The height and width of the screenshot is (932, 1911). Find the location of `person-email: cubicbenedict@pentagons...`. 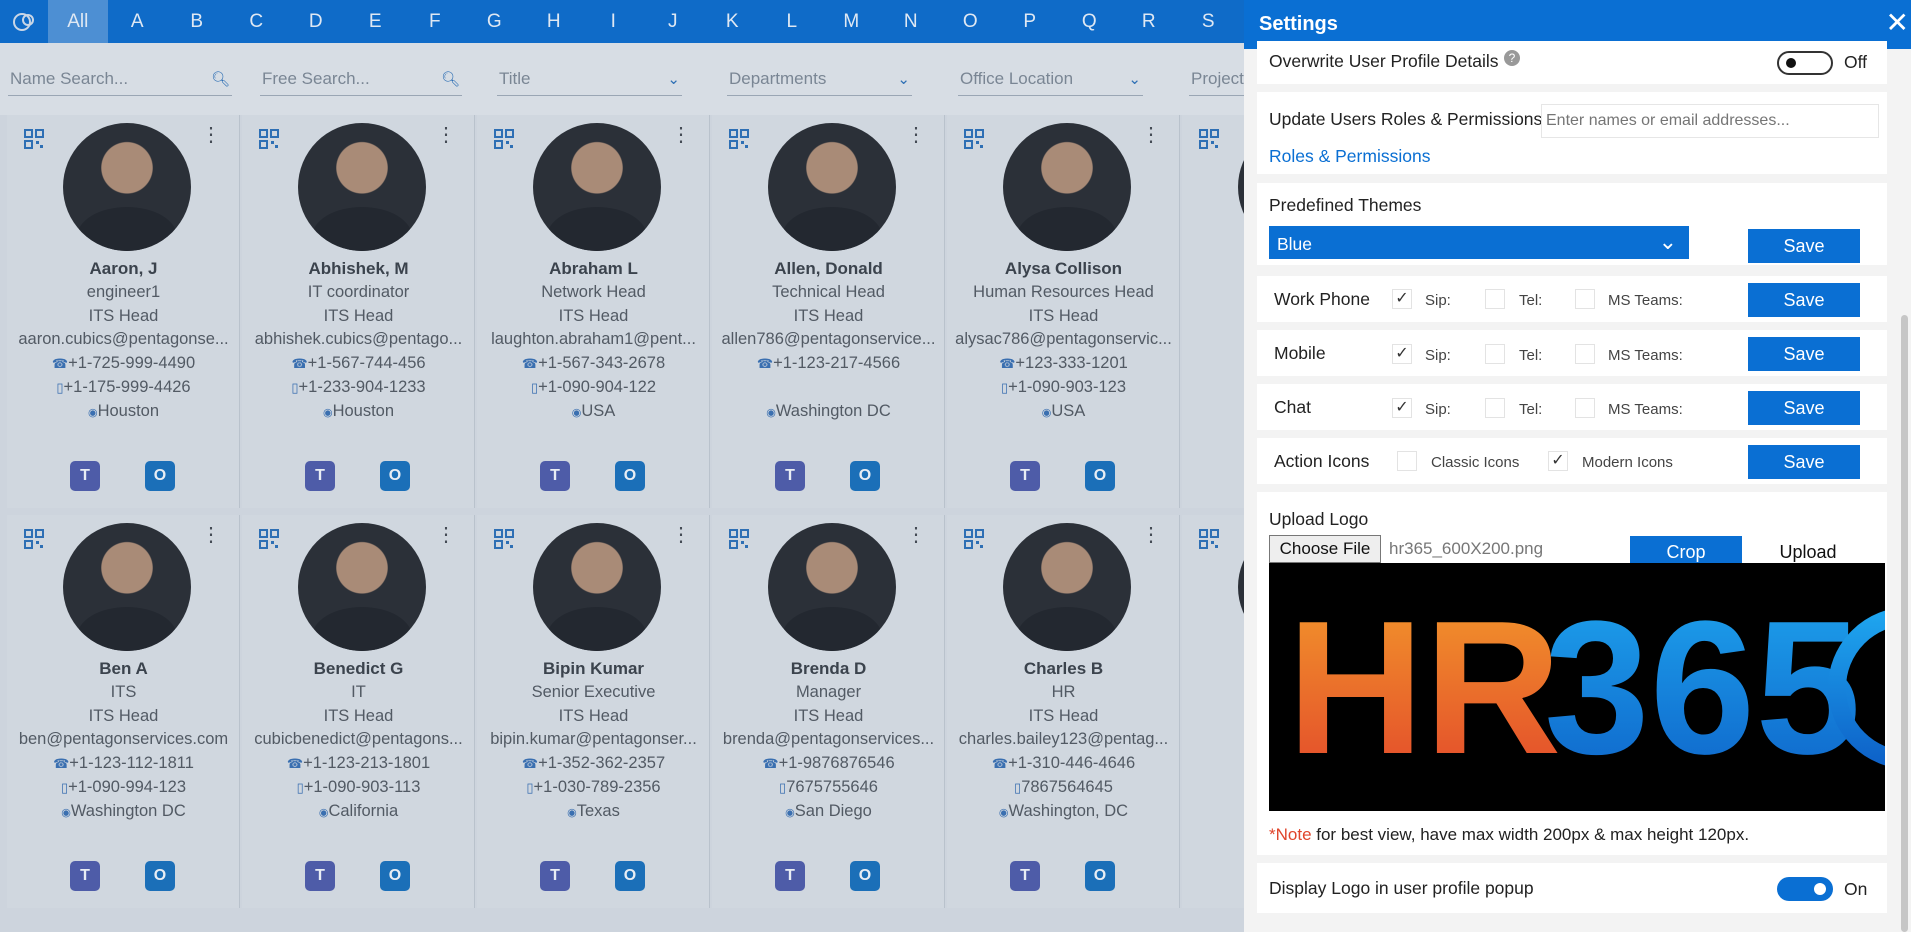

person-email: cubicbenedict@pentagons... is located at coordinates (358, 740).